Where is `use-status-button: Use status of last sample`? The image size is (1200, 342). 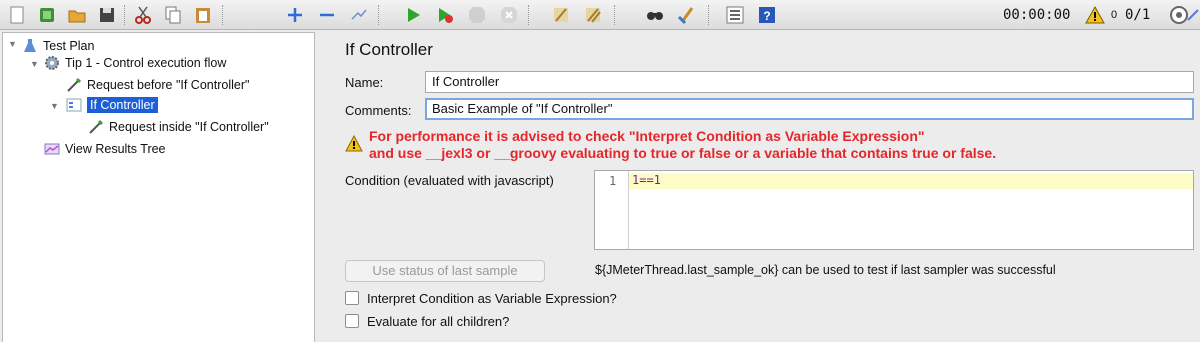
use-status-button: Use status of last sample is located at coordinates (445, 271).